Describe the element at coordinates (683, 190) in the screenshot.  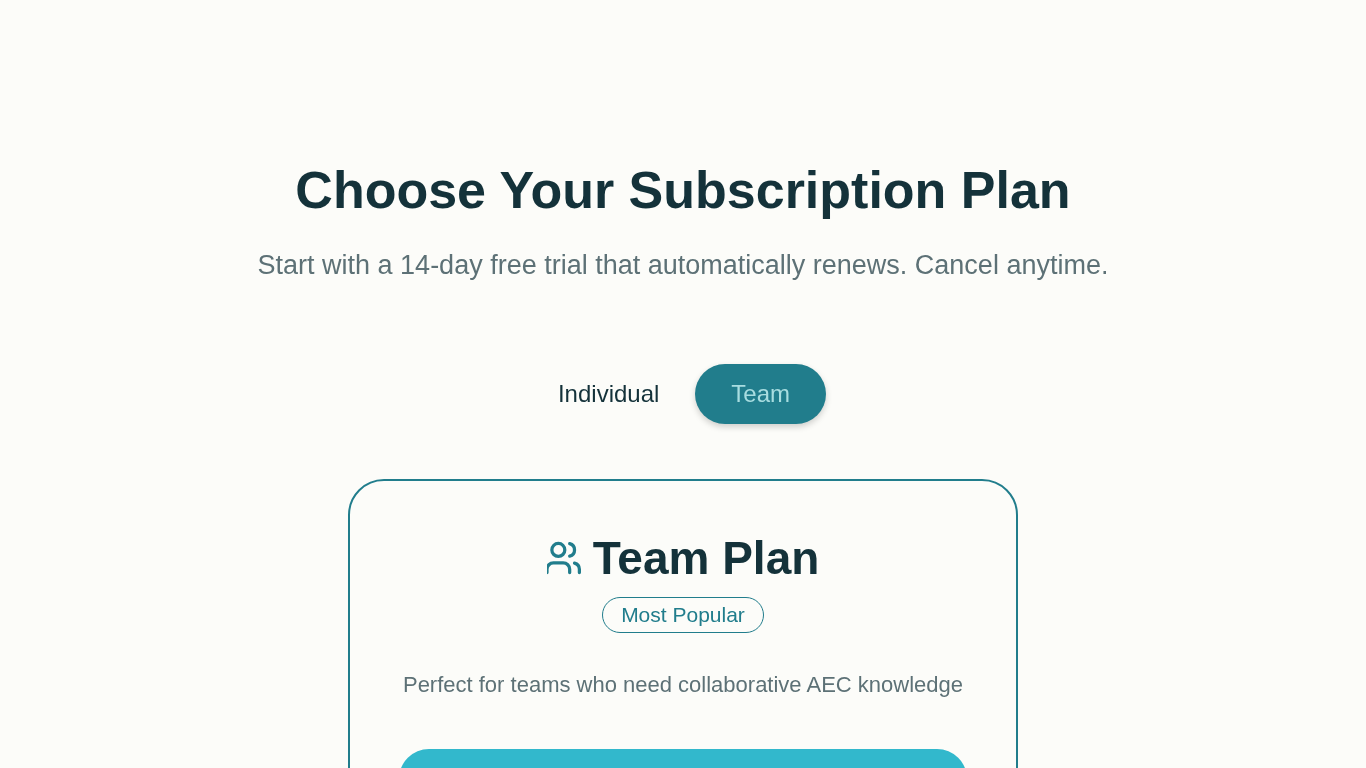
I see `page-title: Choose Your Subscription Plan` at that location.